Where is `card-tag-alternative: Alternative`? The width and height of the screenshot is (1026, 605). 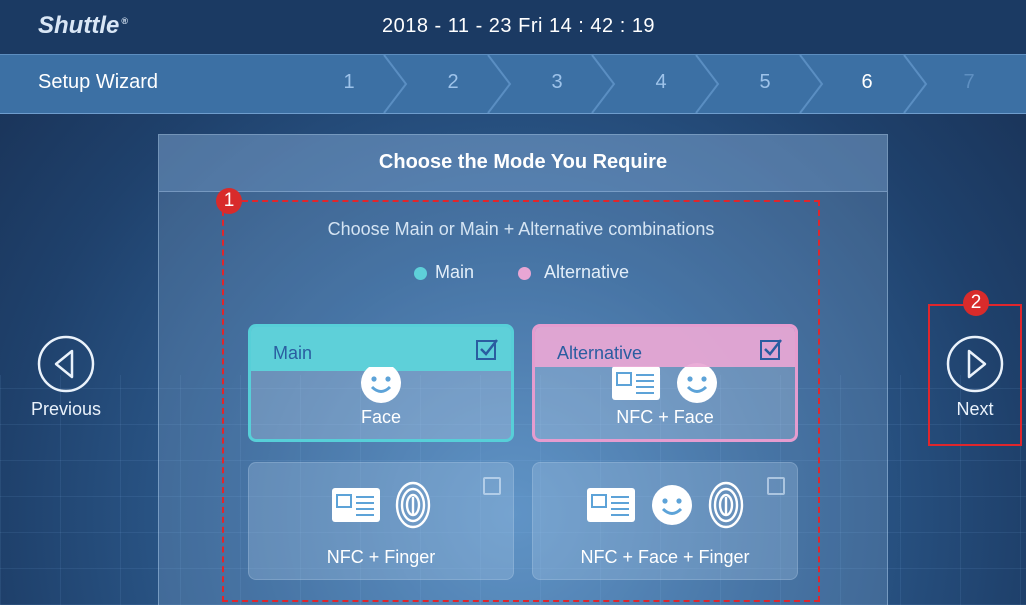 card-tag-alternative: Alternative is located at coordinates (600, 353).